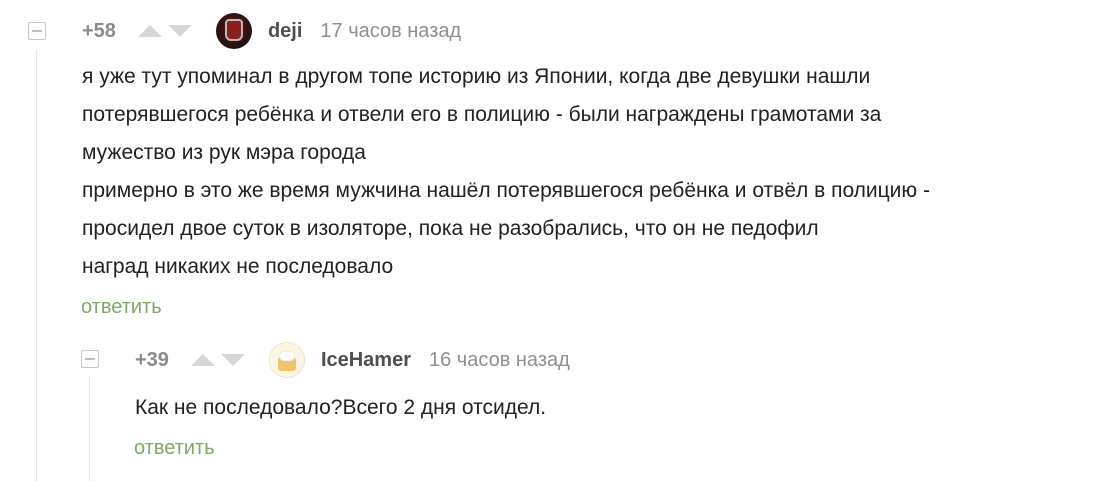 This screenshot has width=1120, height=481. Describe the element at coordinates (174, 448) in the screenshot. I see `reply-button: ответить` at that location.